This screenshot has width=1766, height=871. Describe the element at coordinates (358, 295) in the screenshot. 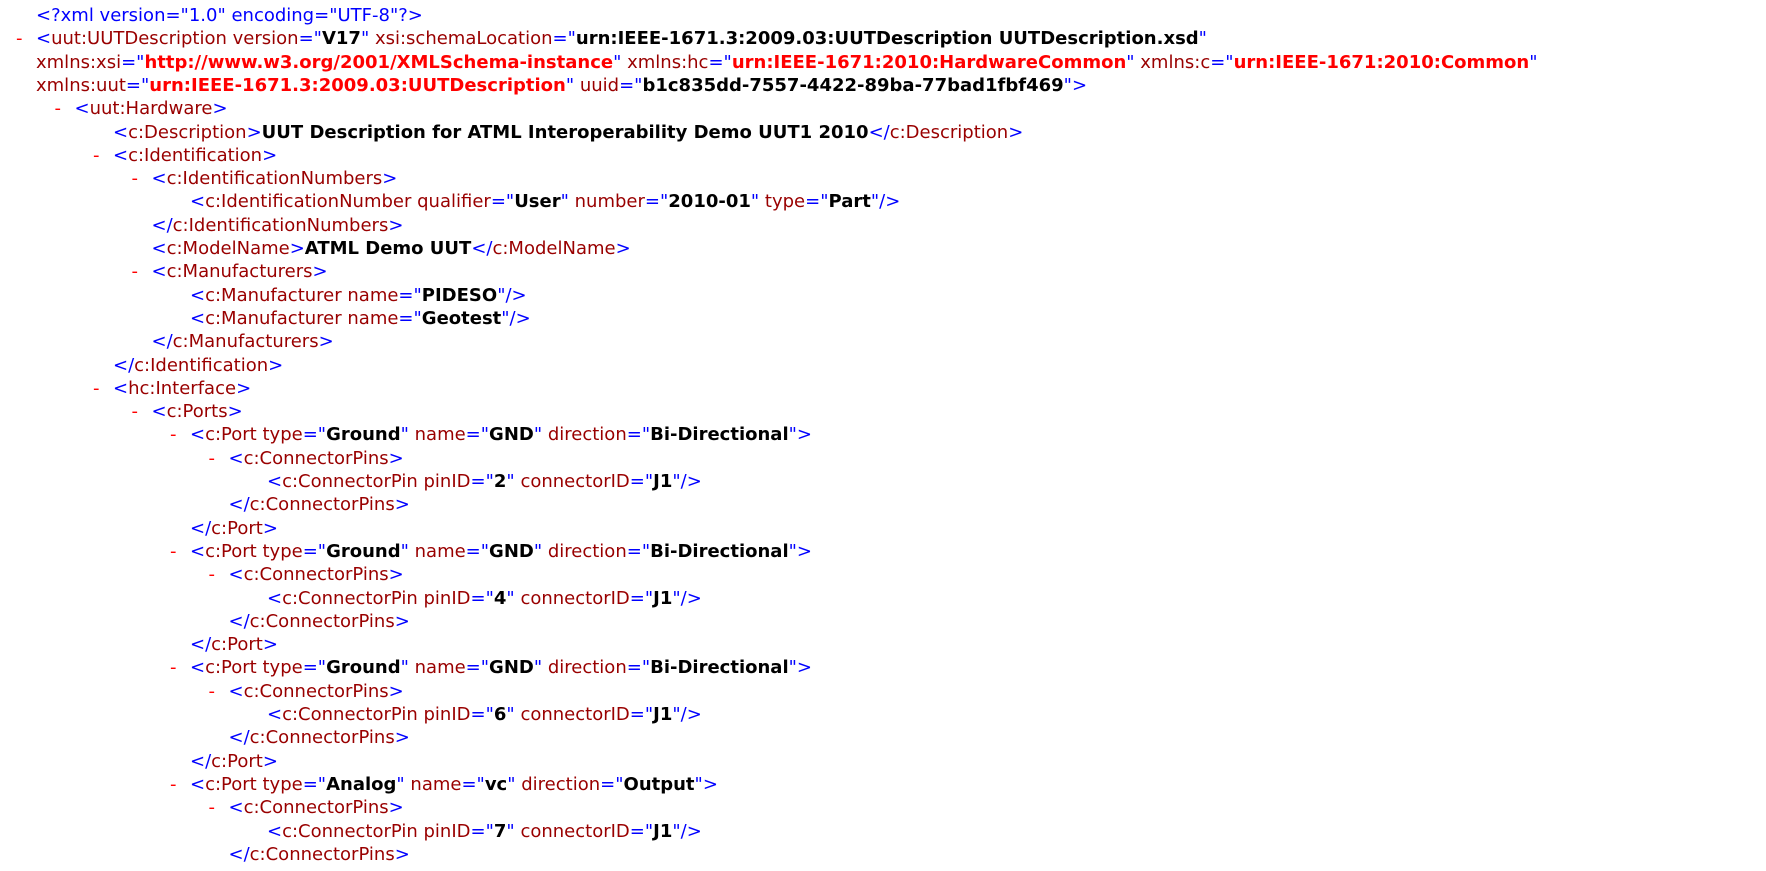

I see `xml-node-text: <c:Manufacturer name="PIDESO"/>` at that location.